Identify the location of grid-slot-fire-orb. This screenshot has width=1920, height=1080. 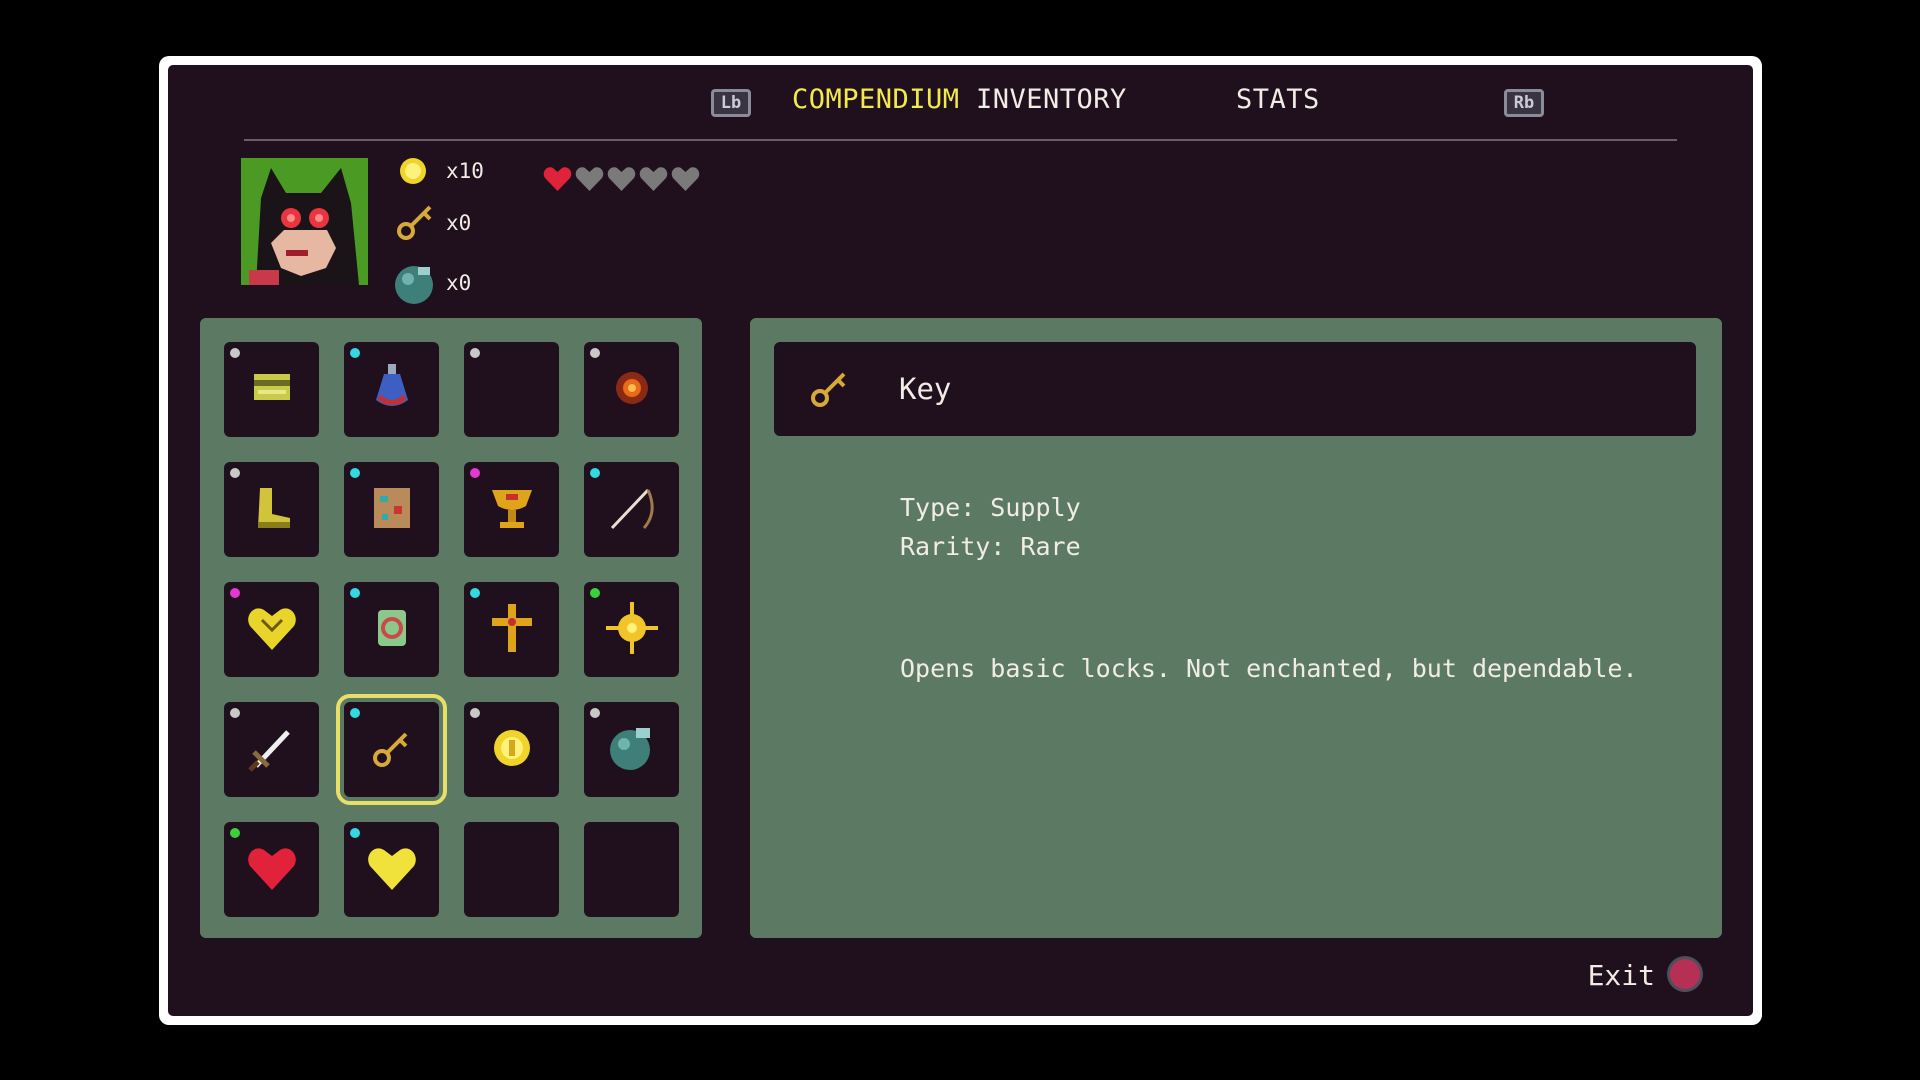
(631, 389).